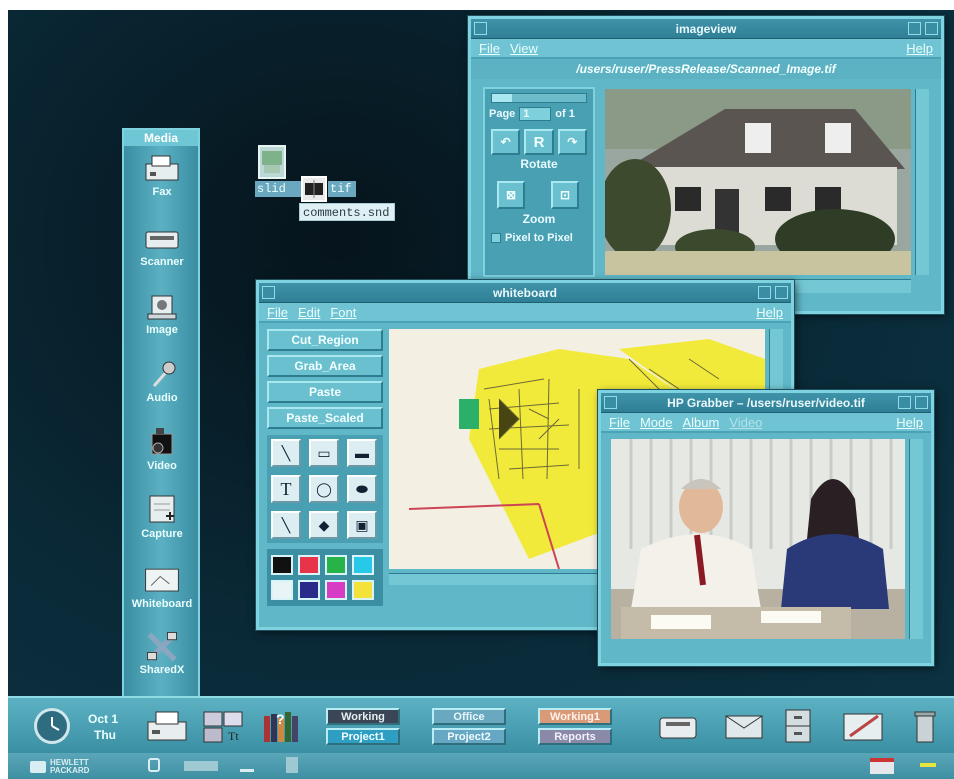 The width and height of the screenshot is (954, 779). I want to click on lock-icon, so click(154, 765).